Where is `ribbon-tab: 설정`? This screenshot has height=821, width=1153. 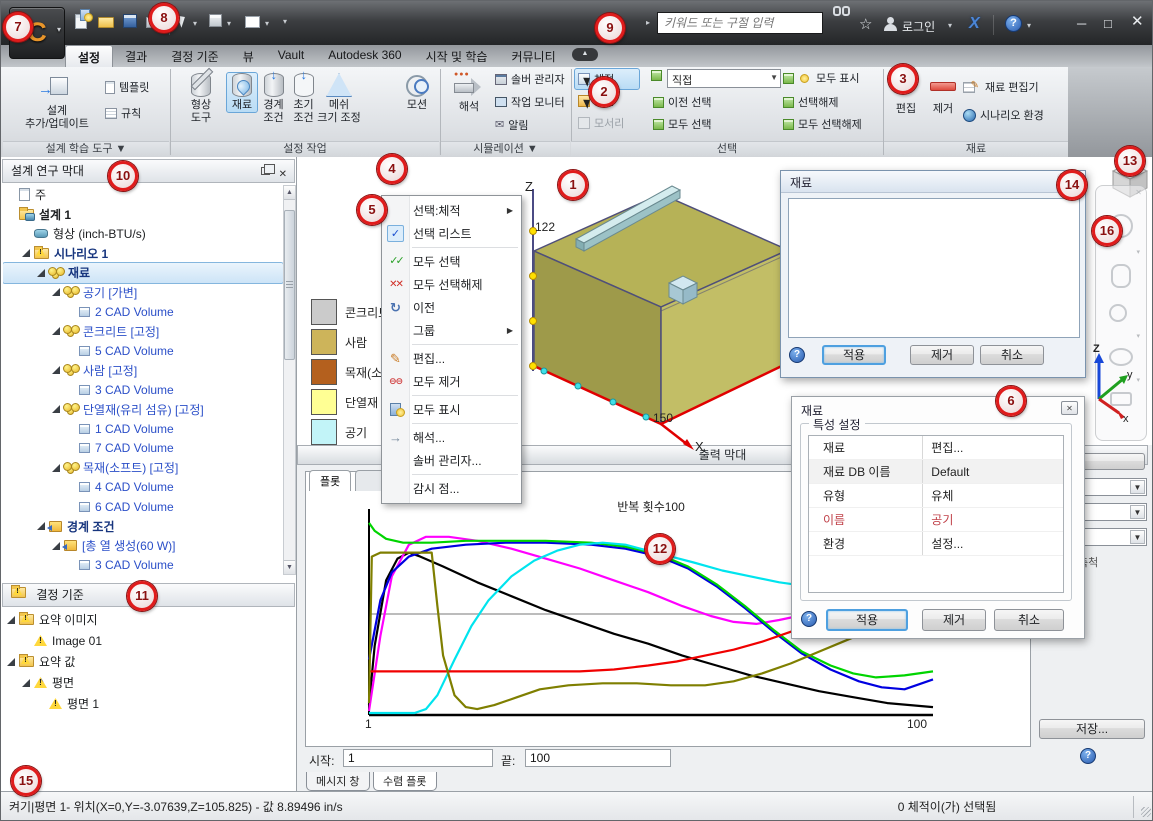
ribbon-tab: 설정 is located at coordinates (89, 56).